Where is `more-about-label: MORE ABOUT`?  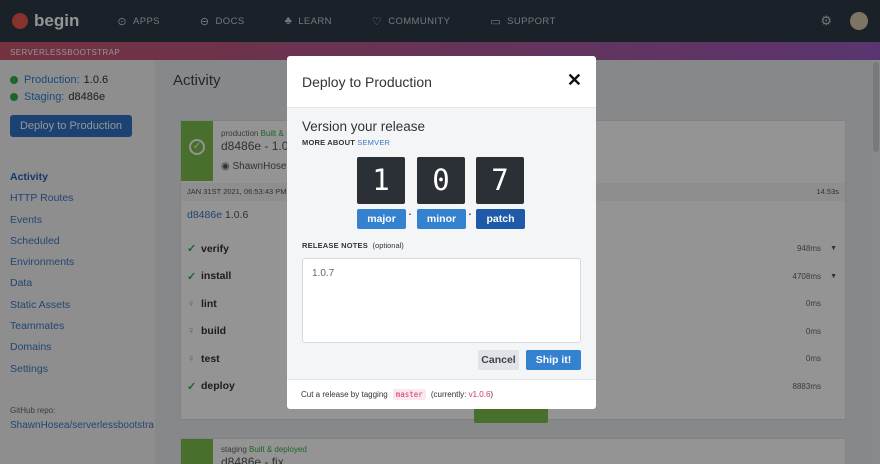 more-about-label: MORE ABOUT is located at coordinates (328, 142).